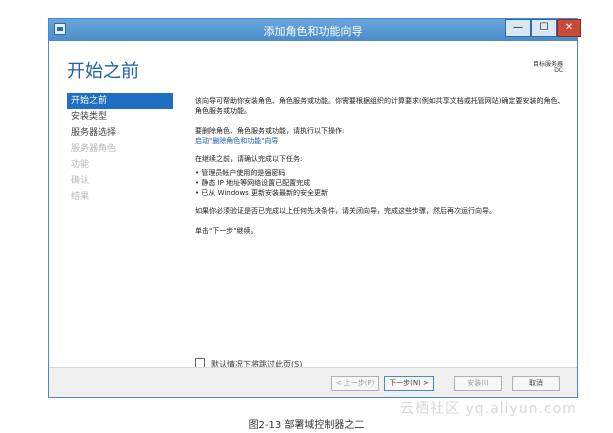 Image resolution: width=613 pixels, height=433 pixels. What do you see at coordinates (80, 165) in the screenshot?
I see `nav-item-features: 功能` at bounding box center [80, 165].